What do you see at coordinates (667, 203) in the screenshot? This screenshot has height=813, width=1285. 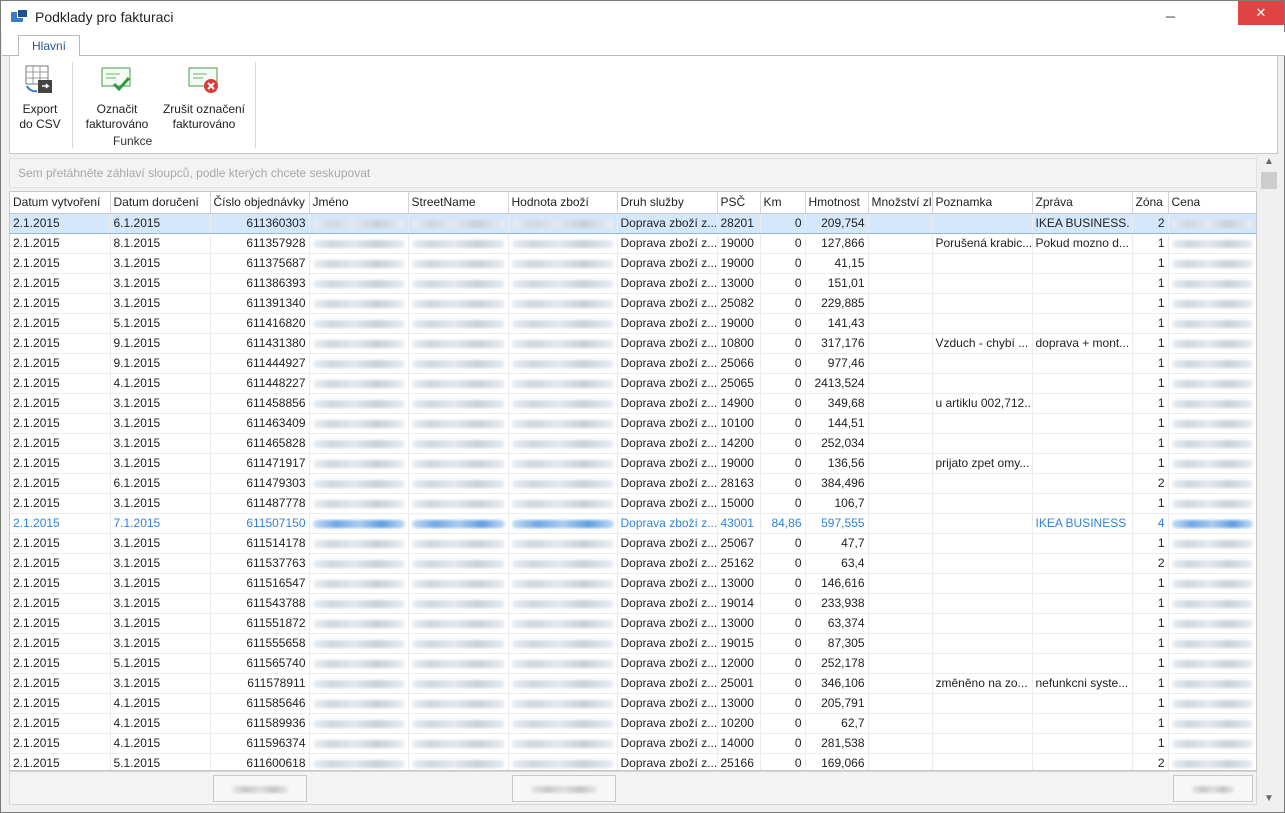 I see `column-header: Druh služby` at bounding box center [667, 203].